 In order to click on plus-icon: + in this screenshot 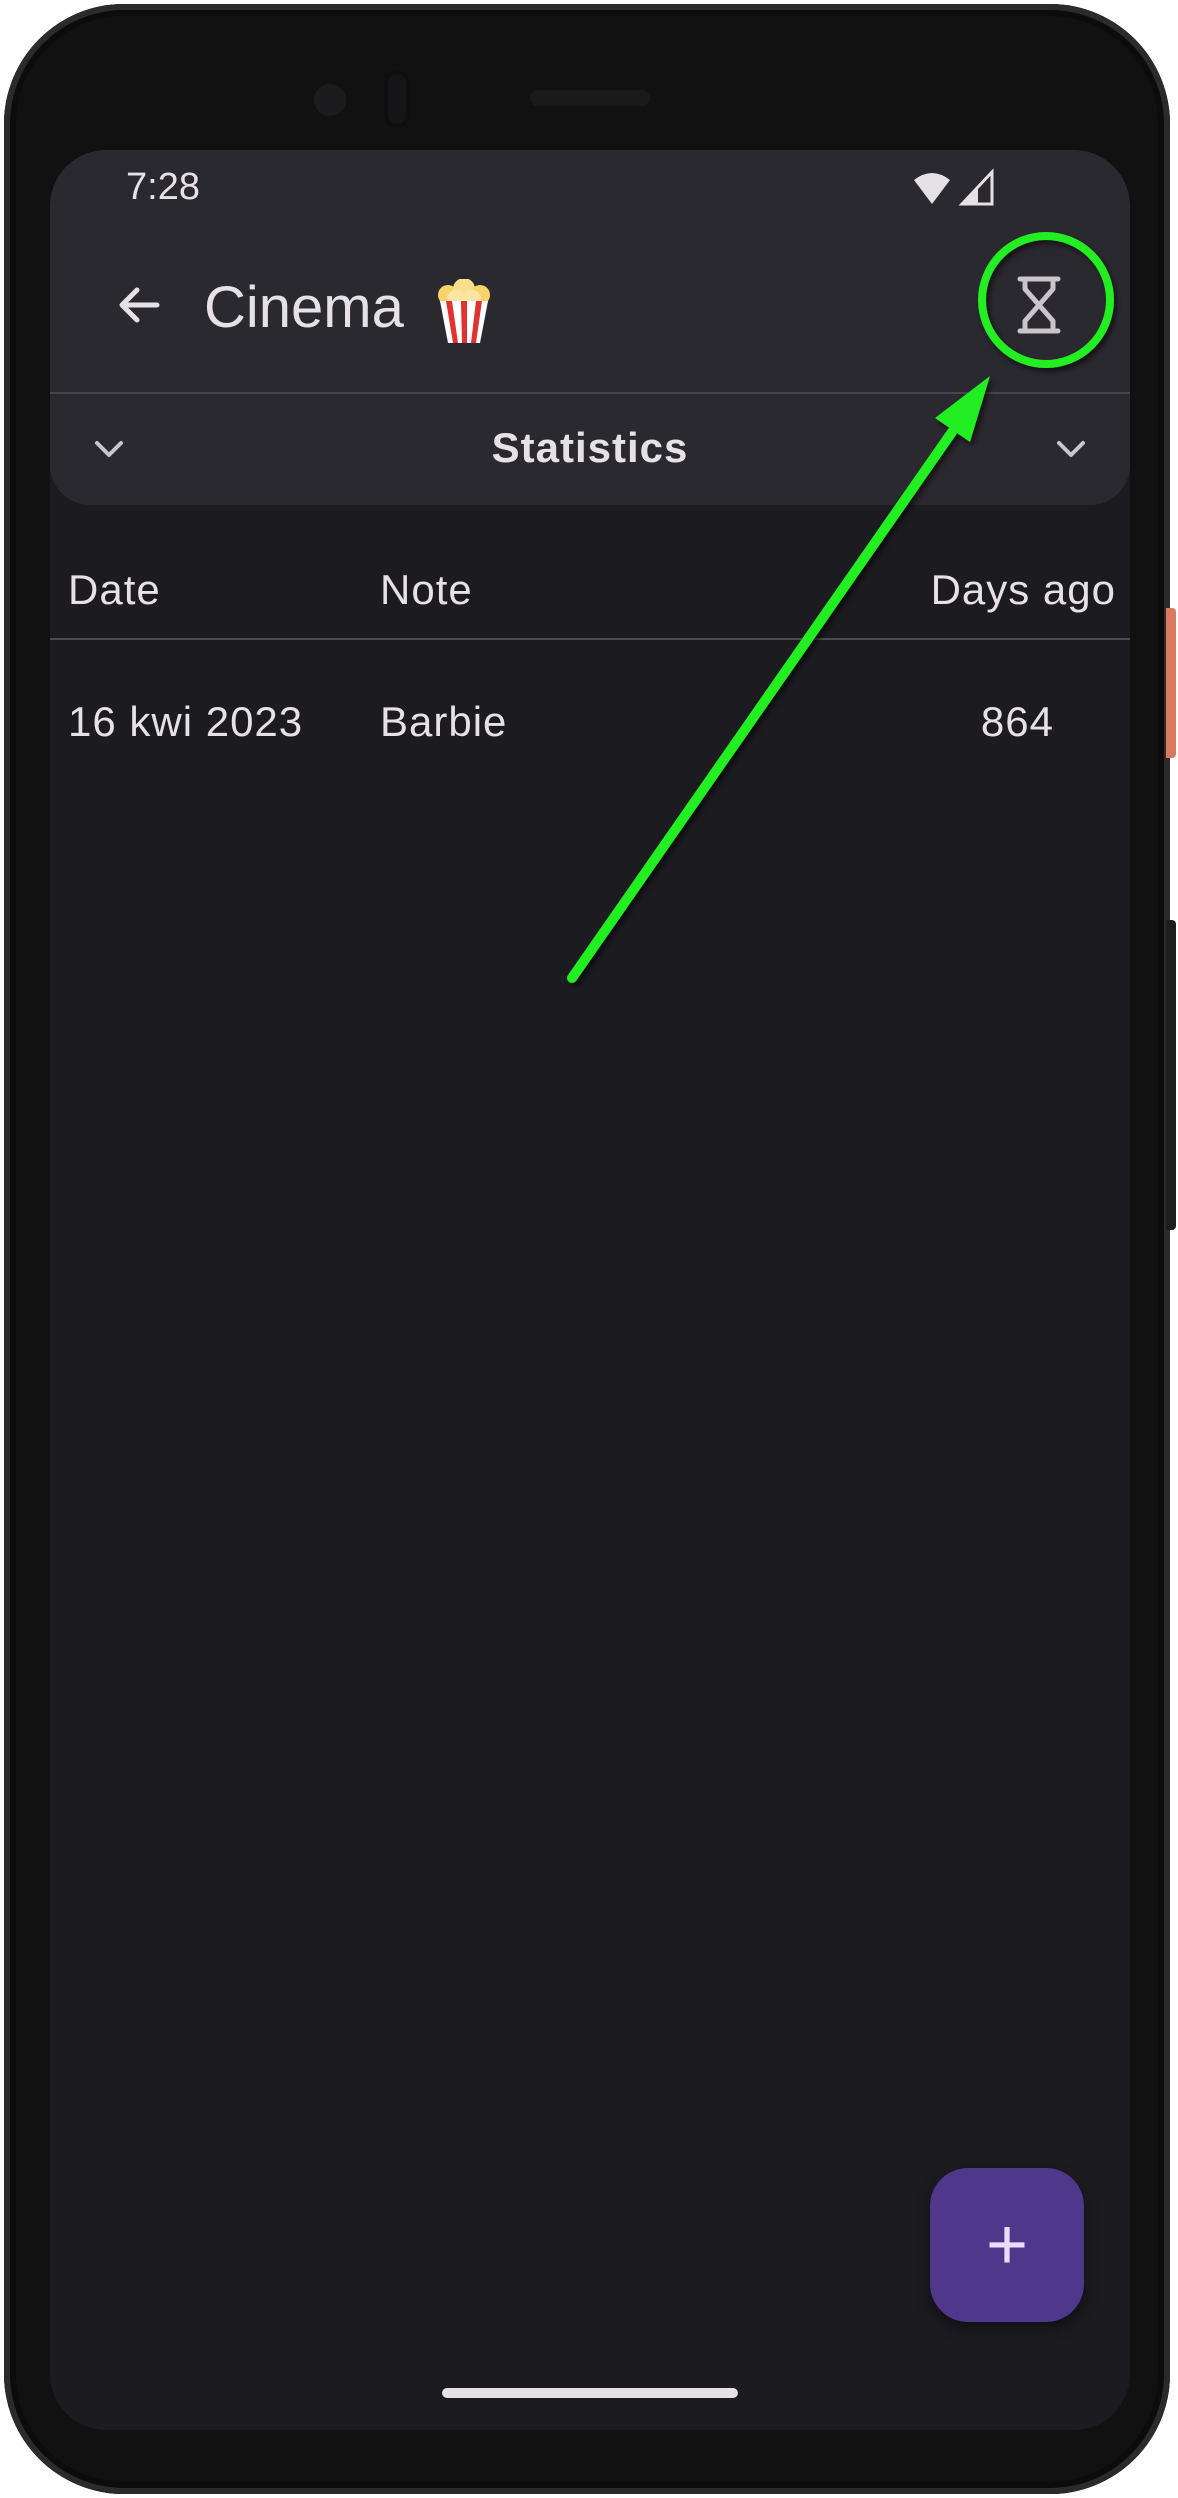, I will do `click(1007, 2245)`.